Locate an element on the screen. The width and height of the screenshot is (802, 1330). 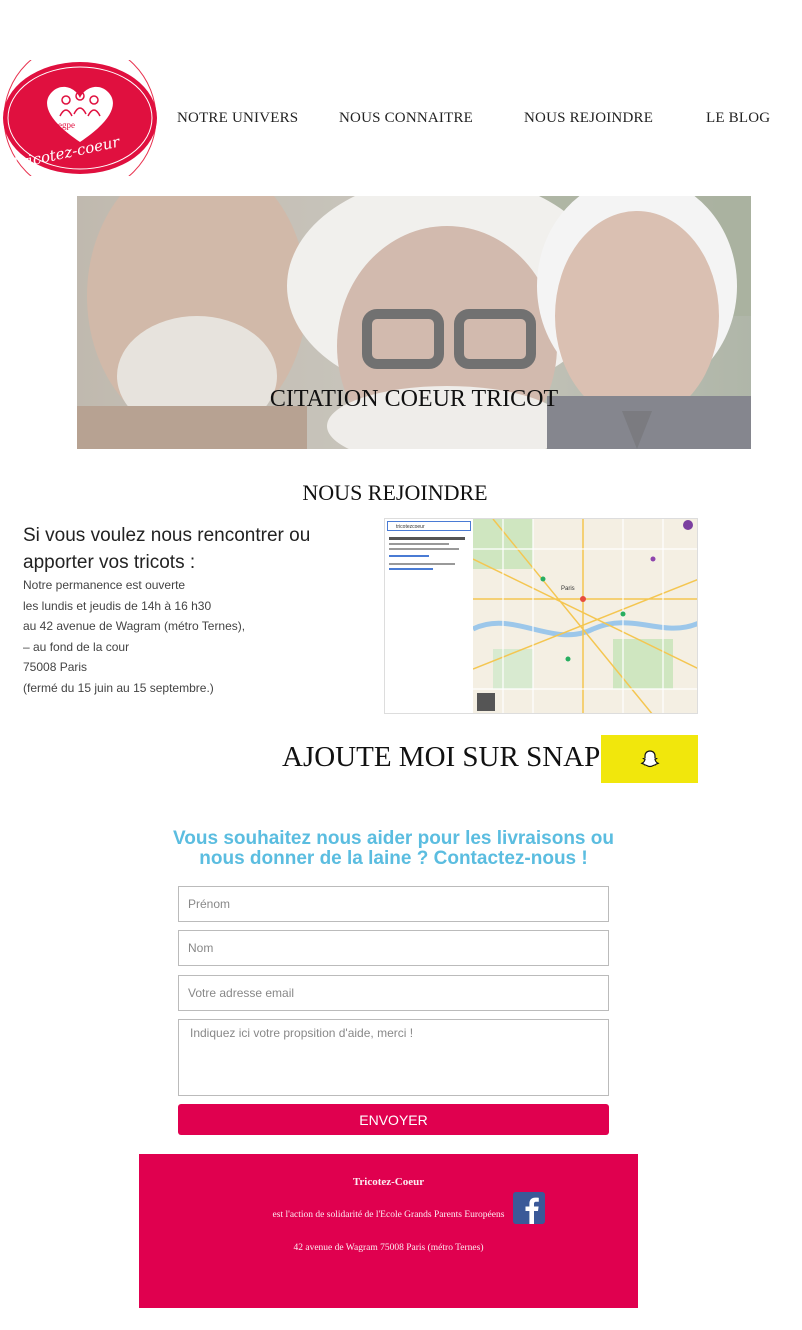
contact-line: (fermé du 15 juin au 15 septembre.) is located at coordinates (118, 687).